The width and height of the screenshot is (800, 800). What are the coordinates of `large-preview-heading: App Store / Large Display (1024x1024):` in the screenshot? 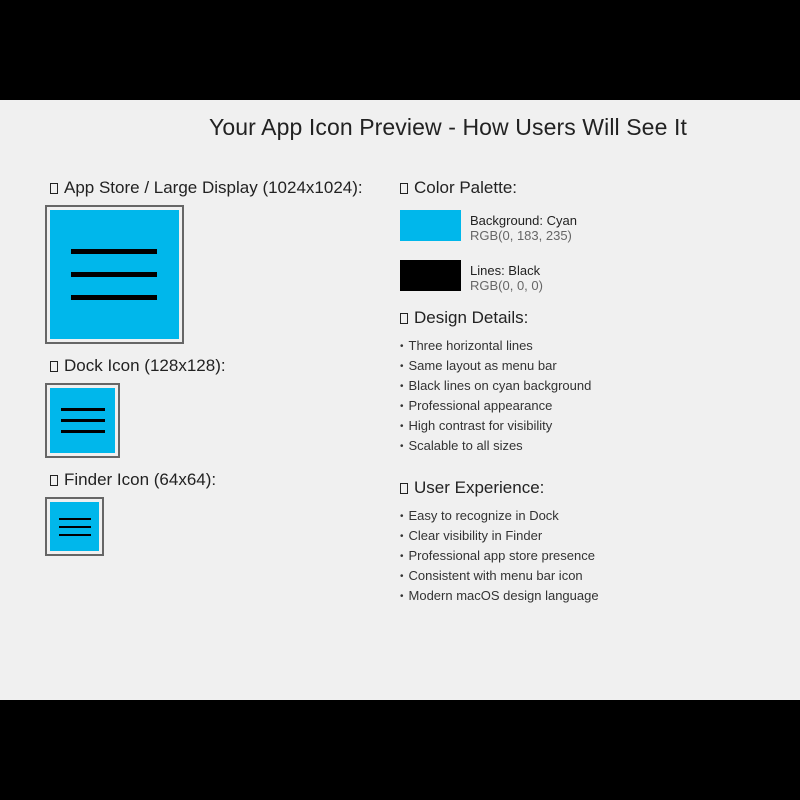 It's located at (206, 188).